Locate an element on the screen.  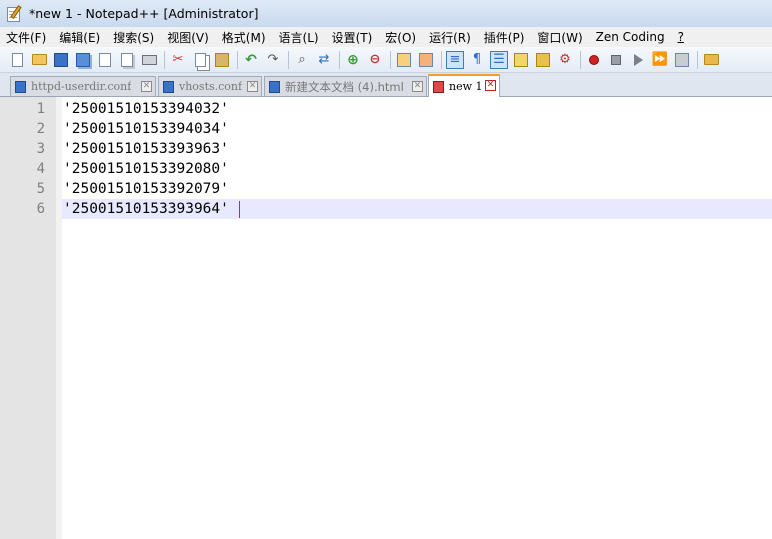
save-all-icon is located at coordinates (83, 60).